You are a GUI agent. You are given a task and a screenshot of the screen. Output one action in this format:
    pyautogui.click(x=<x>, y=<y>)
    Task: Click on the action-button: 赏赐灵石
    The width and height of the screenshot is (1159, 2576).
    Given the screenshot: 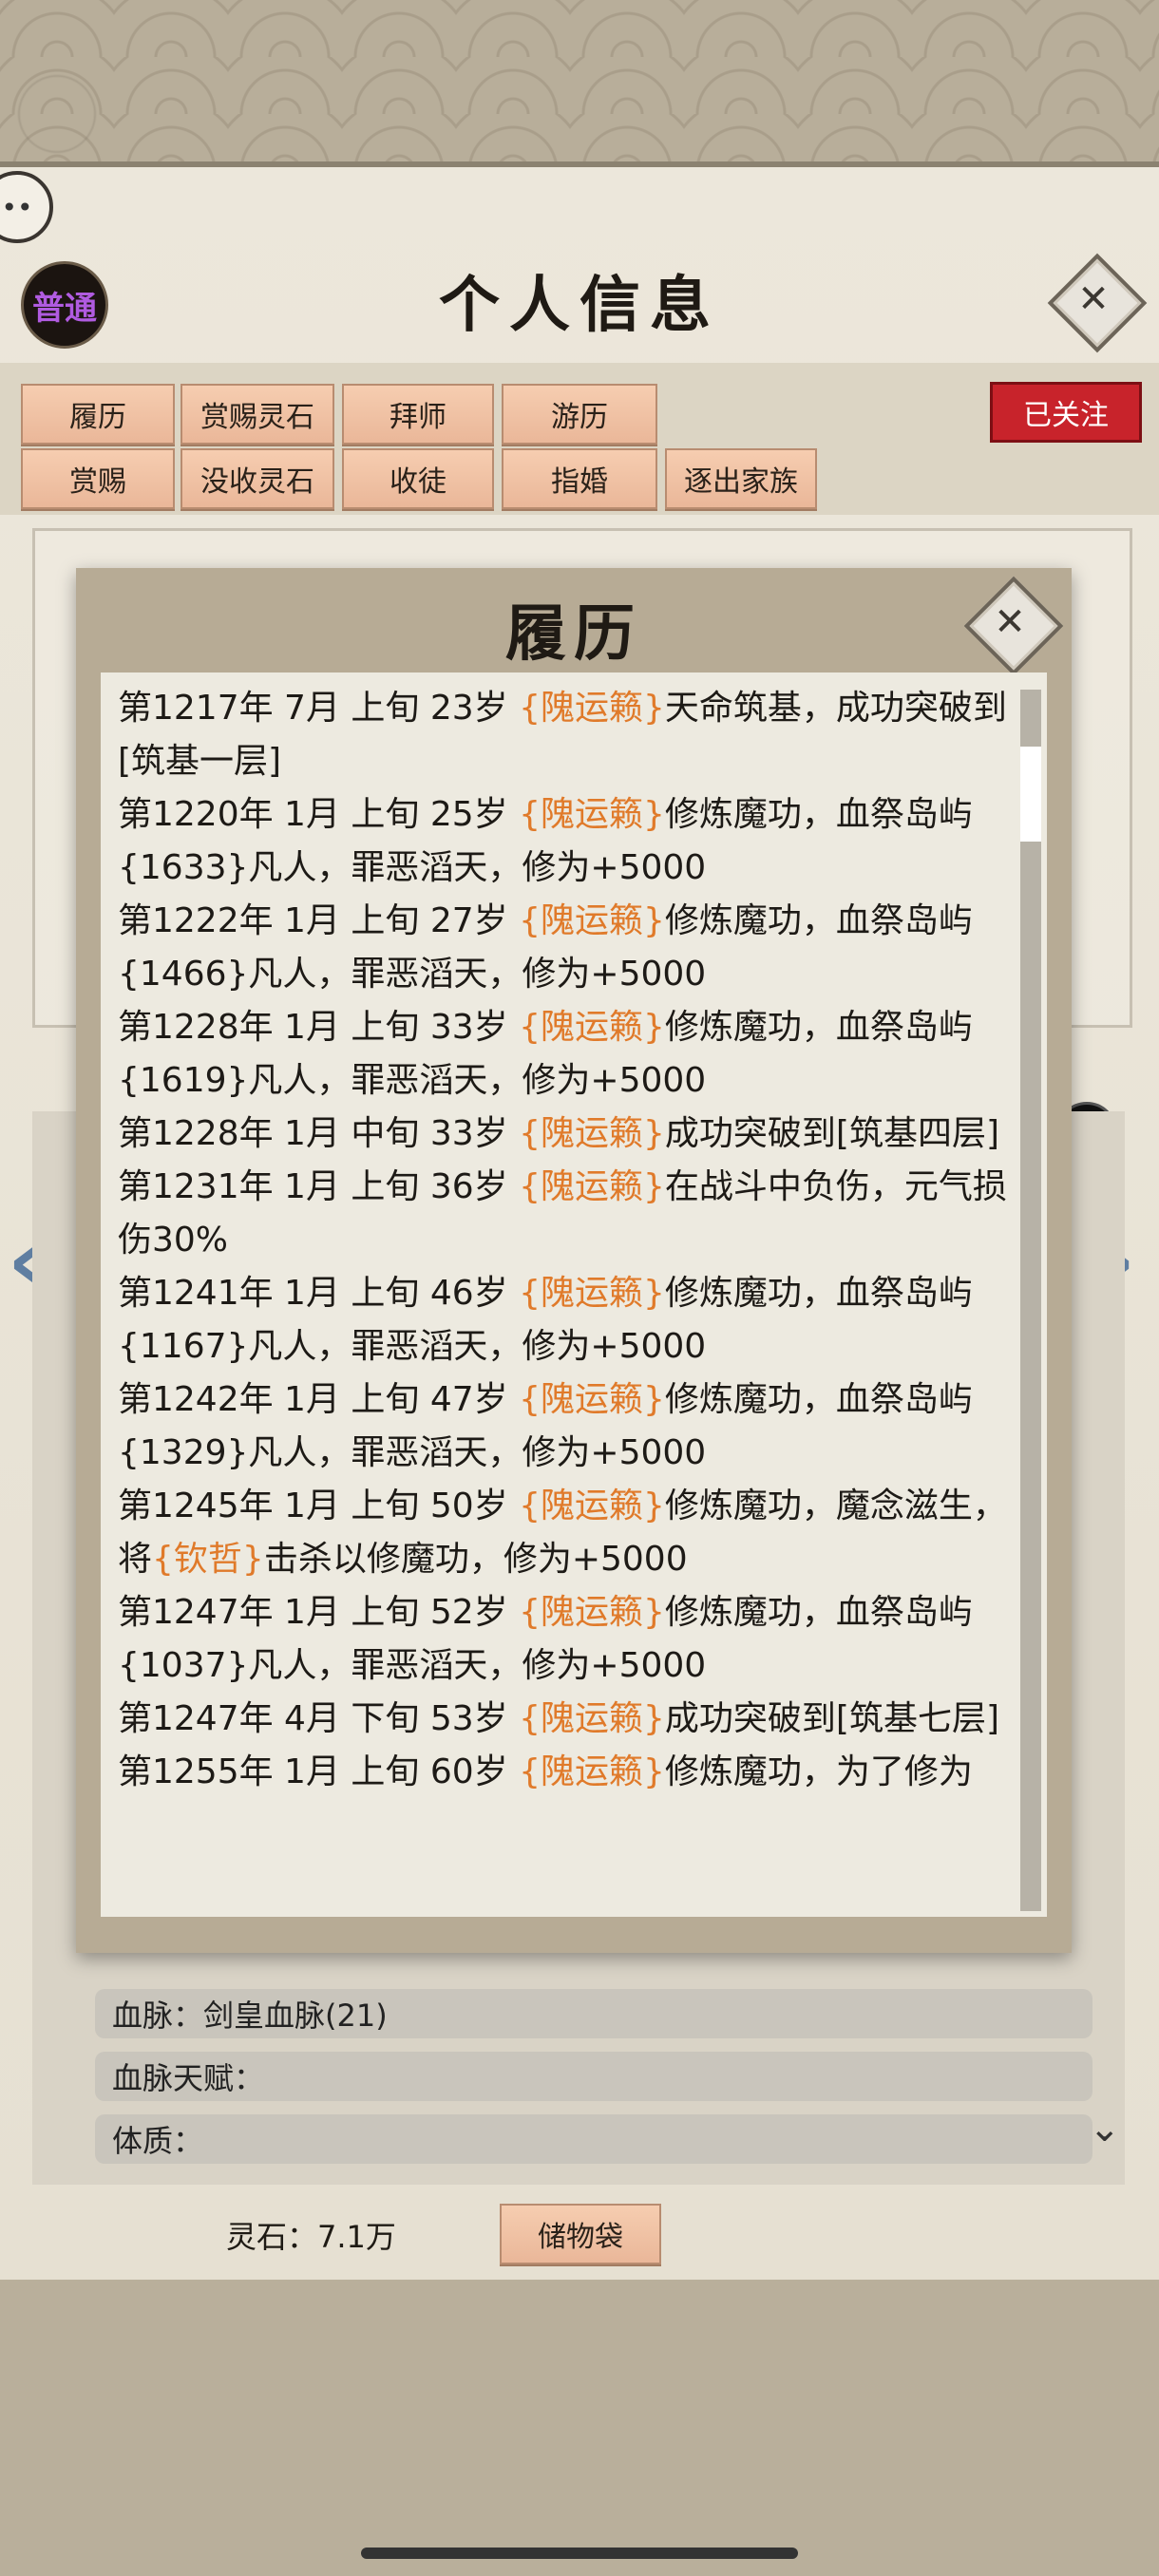 What is the action you would take?
    pyautogui.click(x=257, y=414)
    